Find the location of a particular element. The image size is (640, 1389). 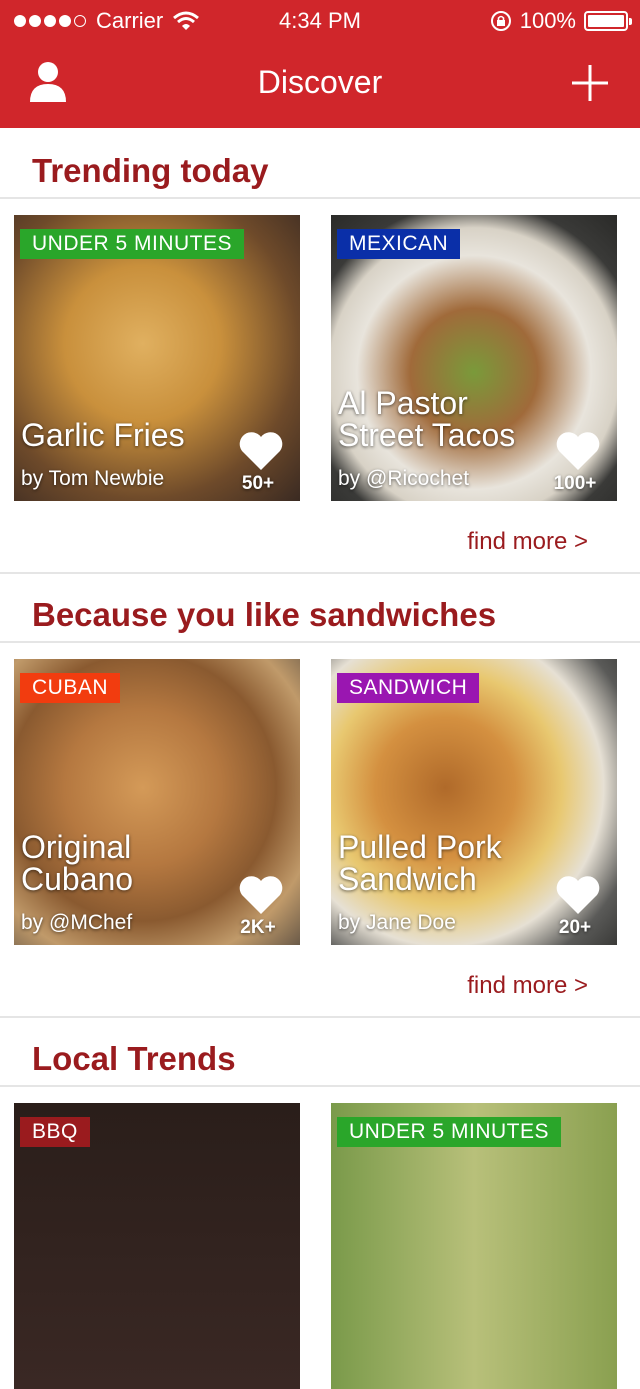

category-tag: MEXICAN is located at coordinates (399, 244).